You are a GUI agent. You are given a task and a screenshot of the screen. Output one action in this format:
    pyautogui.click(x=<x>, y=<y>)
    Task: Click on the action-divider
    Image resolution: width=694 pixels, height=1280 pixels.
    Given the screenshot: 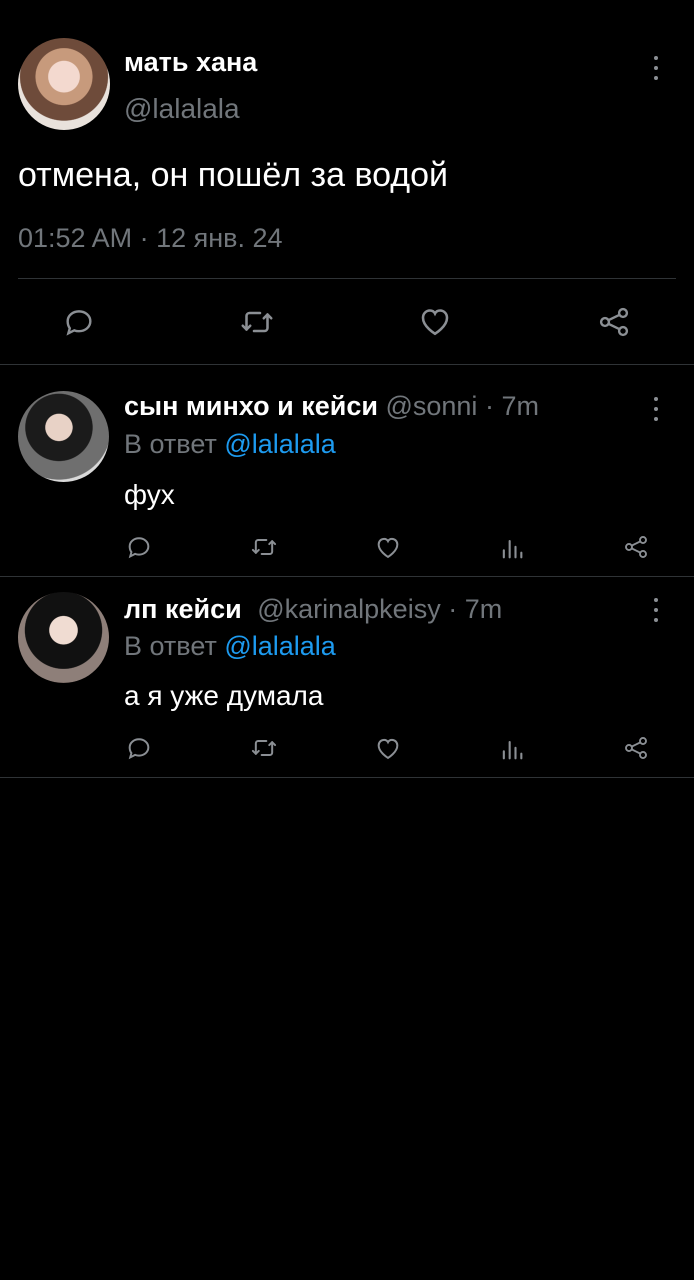 What is the action you would take?
    pyautogui.click(x=347, y=278)
    